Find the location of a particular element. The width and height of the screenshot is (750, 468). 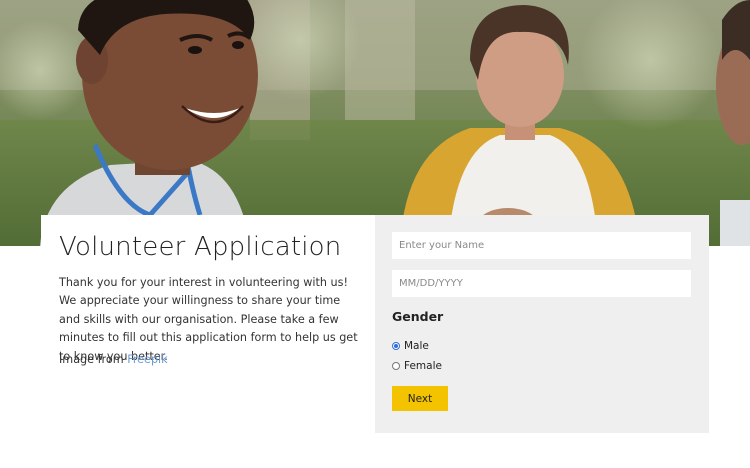

male-radio is located at coordinates (396, 346).